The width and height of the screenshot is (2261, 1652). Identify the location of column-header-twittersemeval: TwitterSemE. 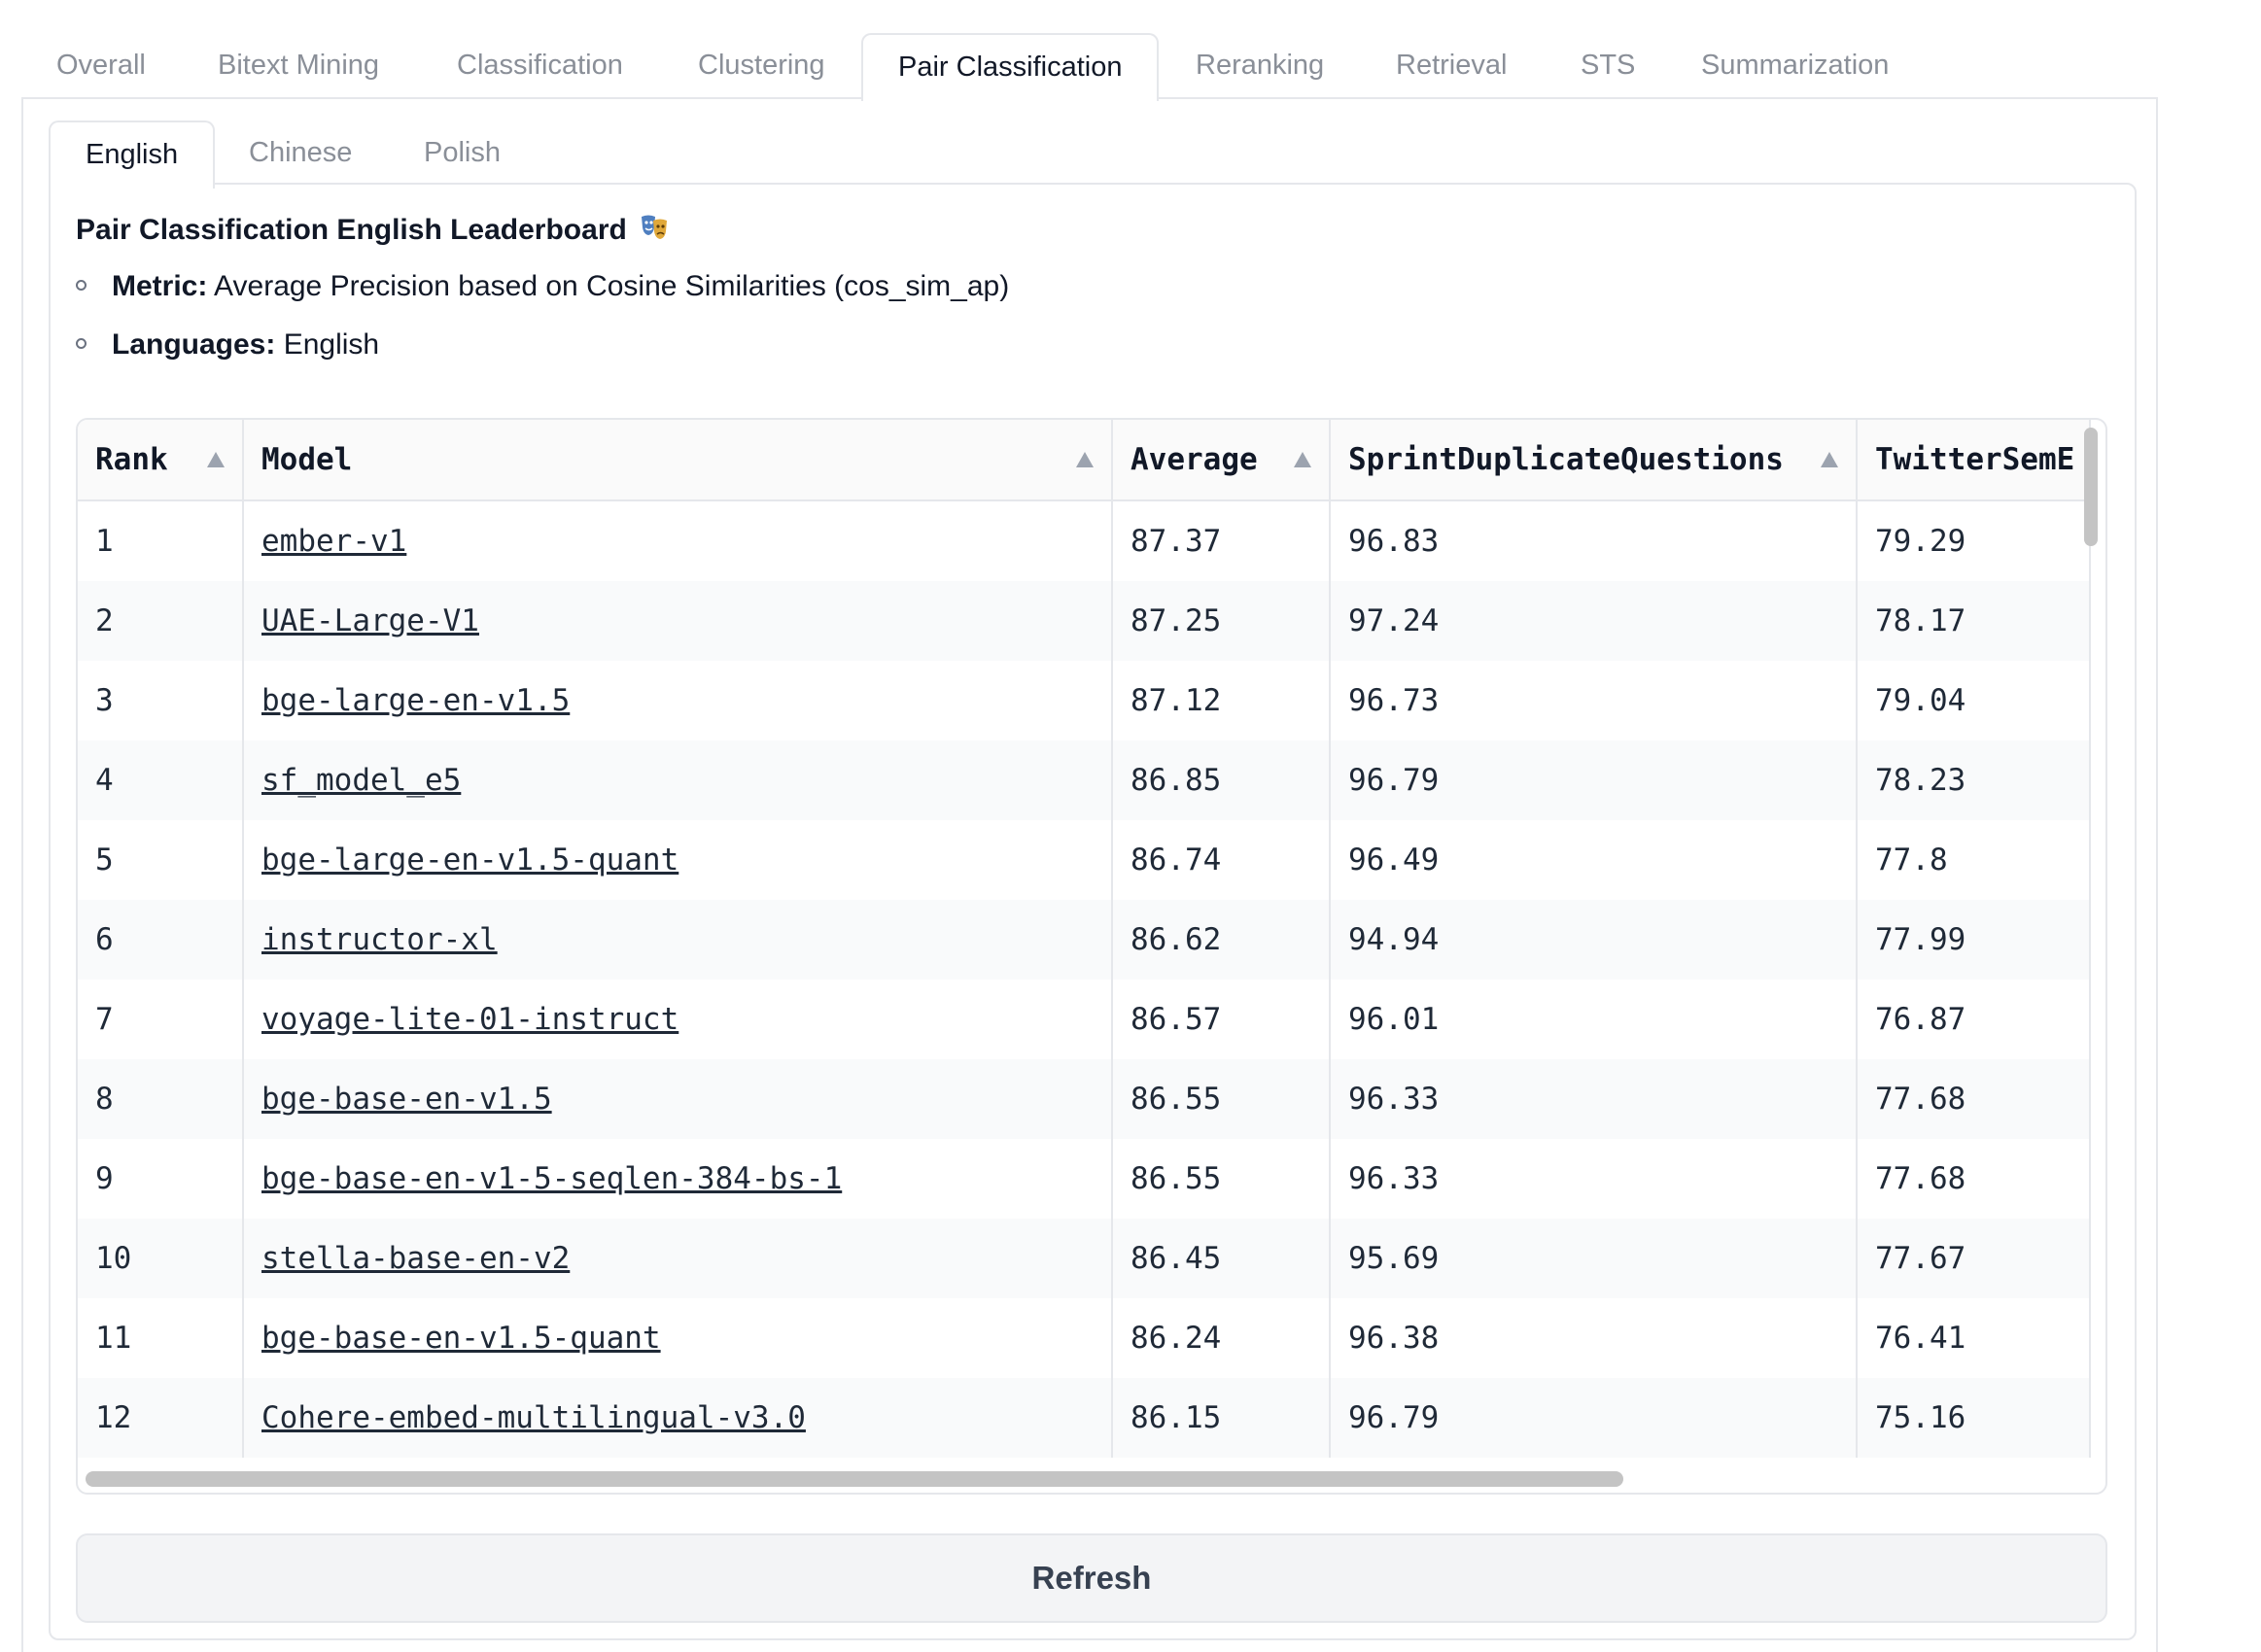
(1974, 461).